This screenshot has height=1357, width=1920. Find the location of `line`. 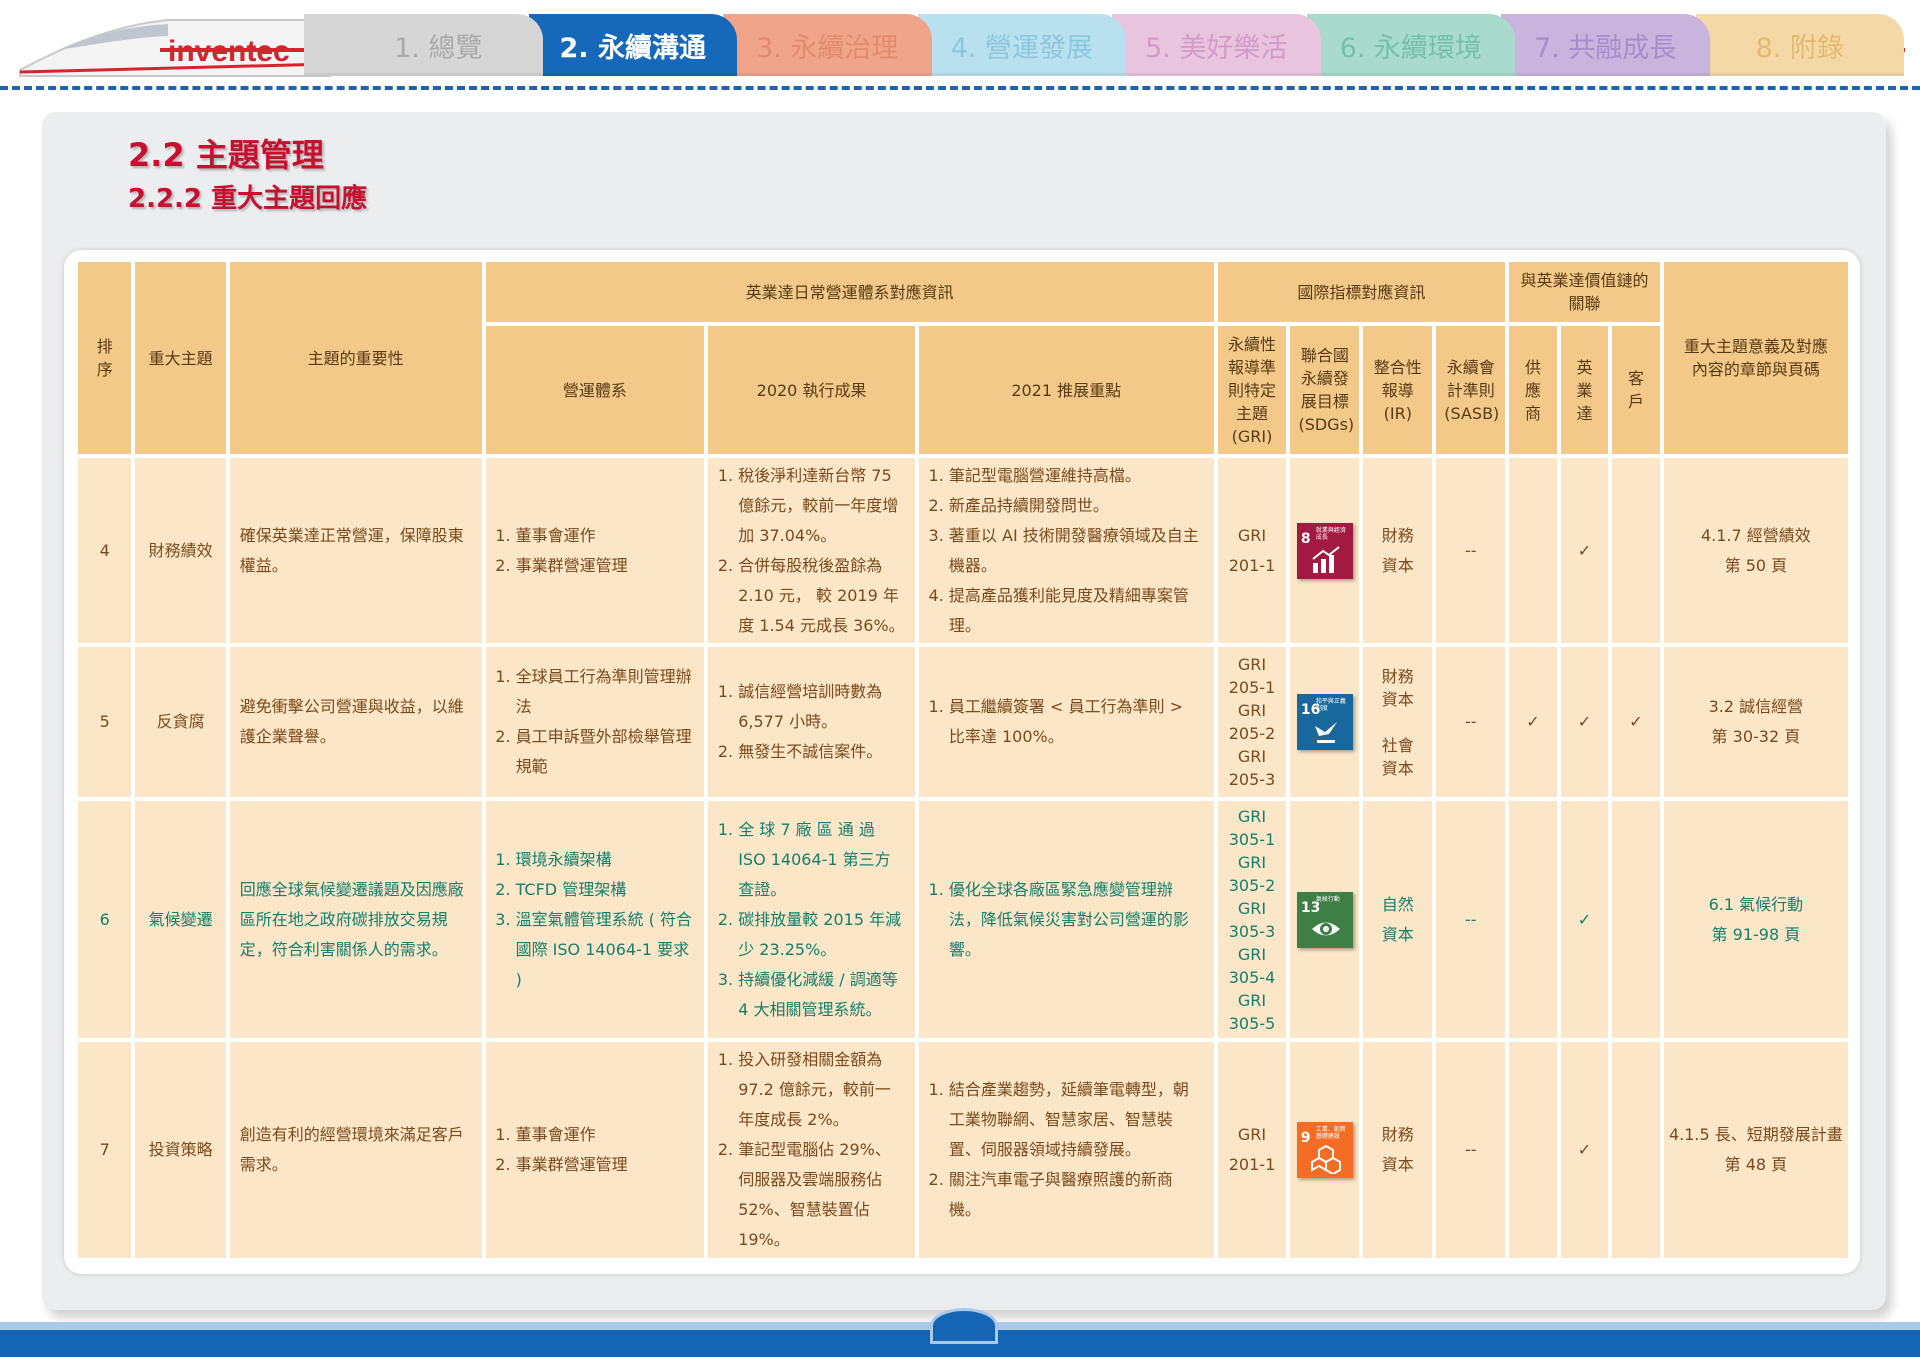

line is located at coordinates (1397, 722).